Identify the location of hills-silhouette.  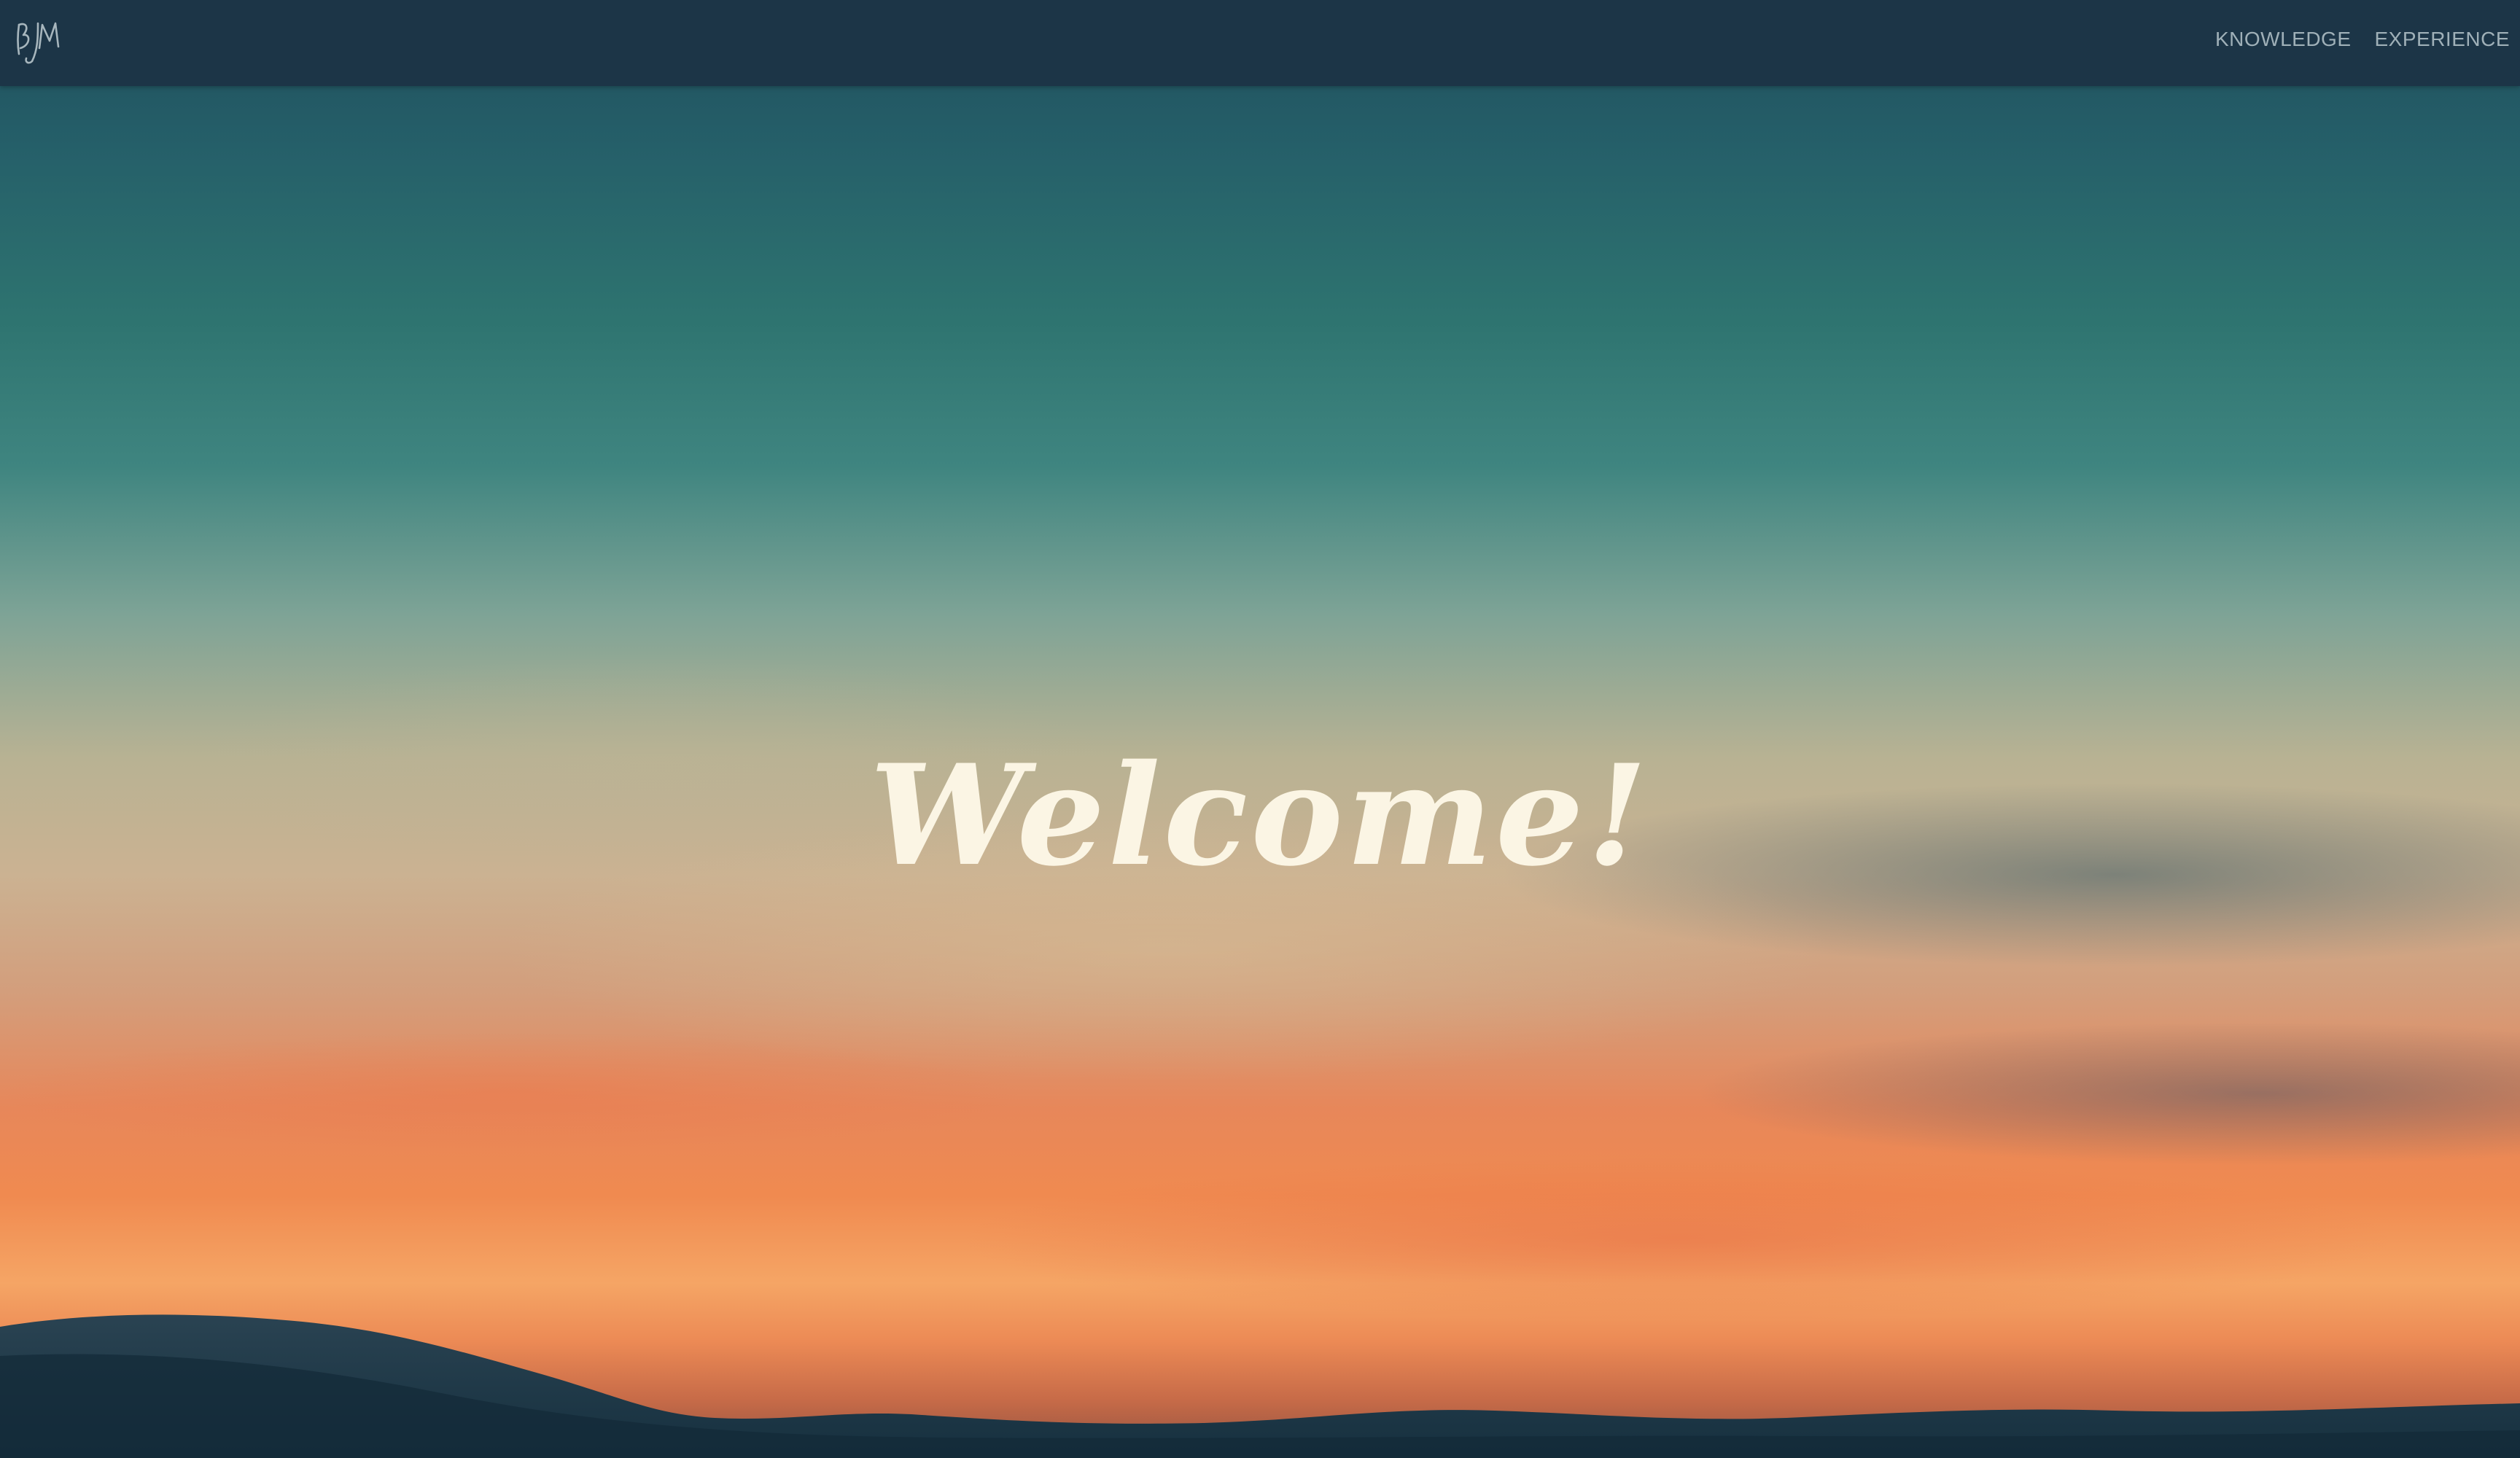
(1260, 1386).